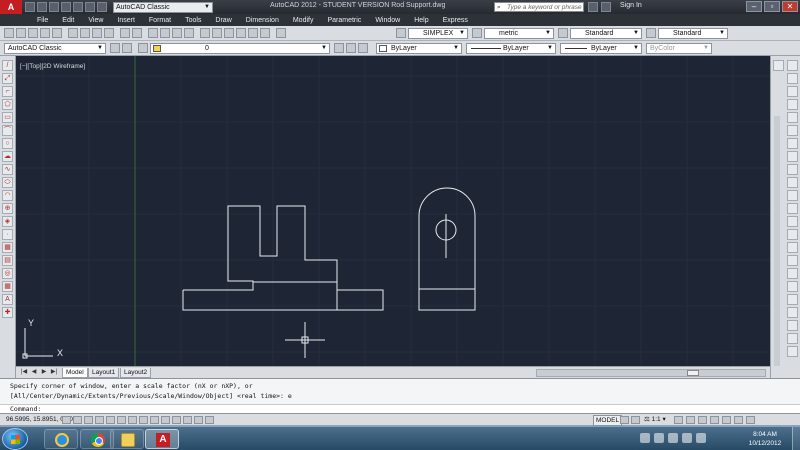 This screenshot has height=450, width=800. What do you see at coordinates (678, 420) in the screenshot?
I see `annotation-visibility-icon` at bounding box center [678, 420].